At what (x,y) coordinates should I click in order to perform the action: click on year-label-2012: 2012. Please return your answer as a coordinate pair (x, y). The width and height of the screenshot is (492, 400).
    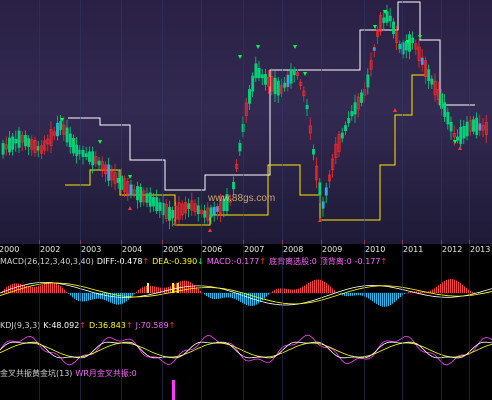
    Looking at the image, I should click on (452, 249).